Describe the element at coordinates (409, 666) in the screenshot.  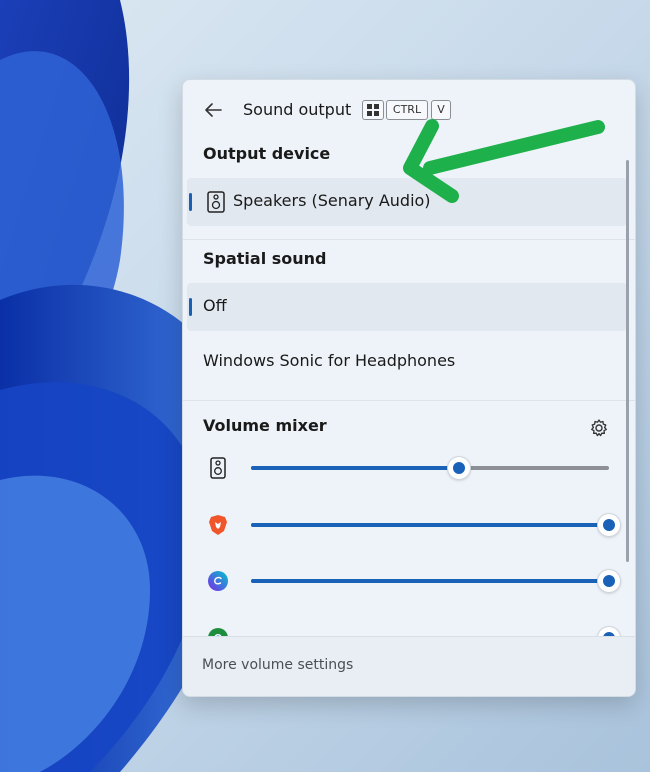
I see `flyout-footer: More volume settings` at that location.